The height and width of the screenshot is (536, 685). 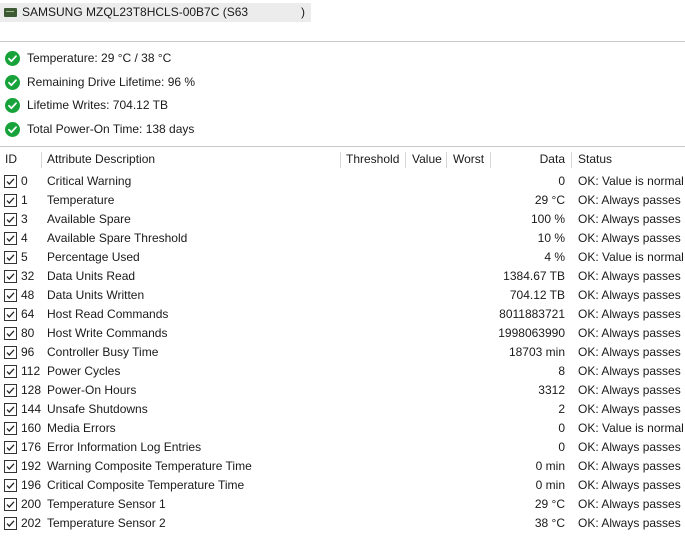 I want to click on row-description: Error Information Log Entries, so click(x=124, y=447).